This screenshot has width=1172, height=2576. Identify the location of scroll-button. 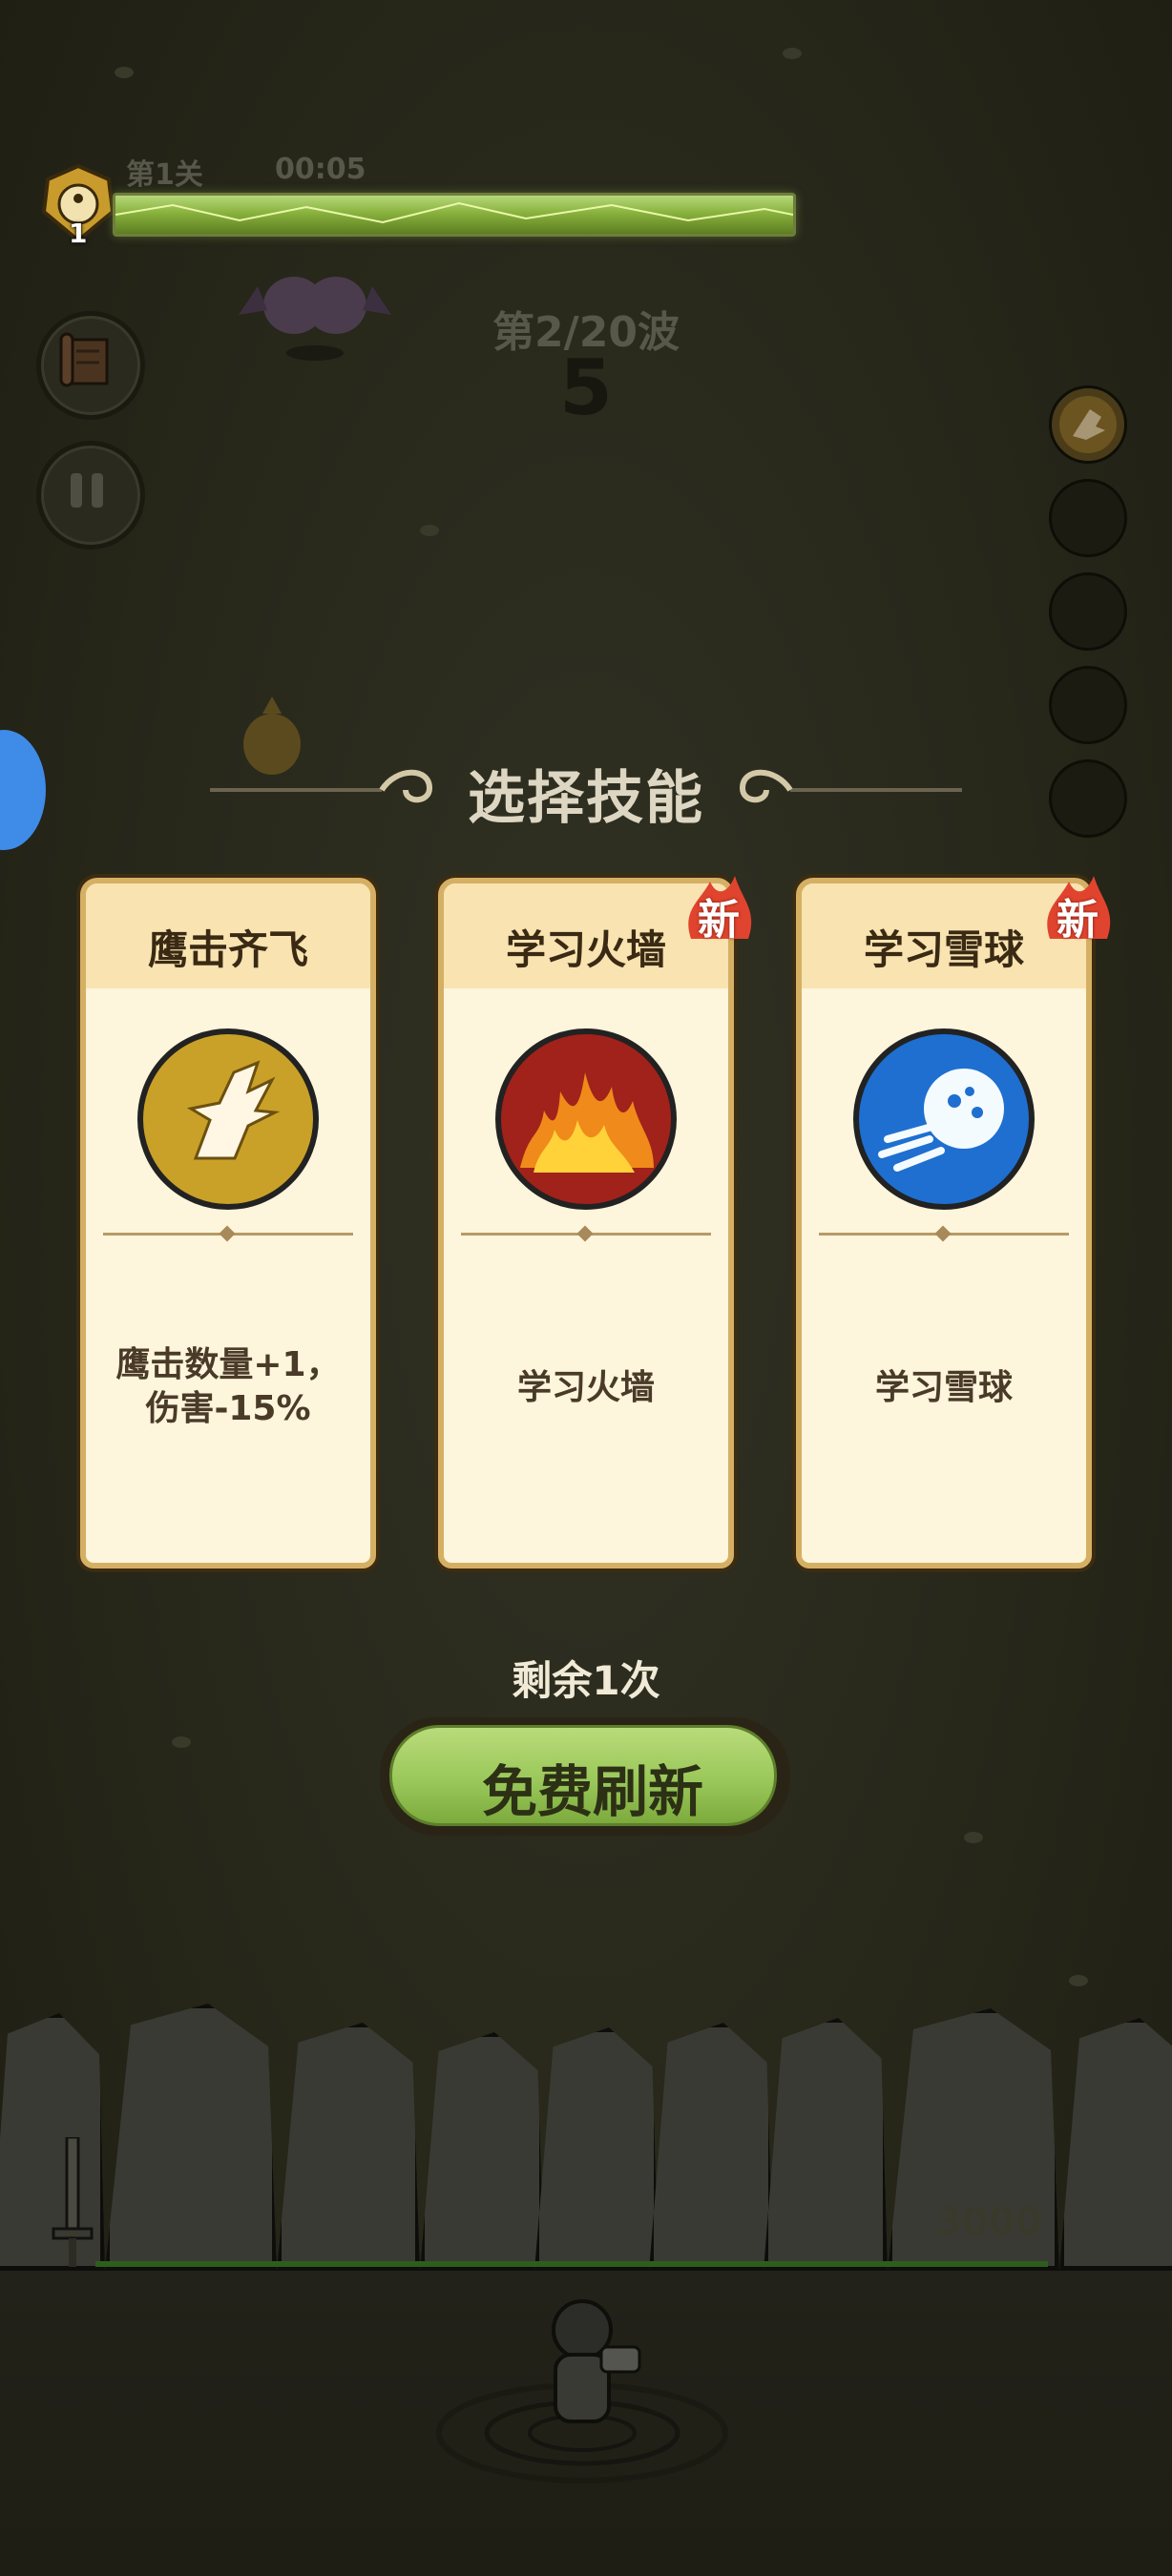
(90, 365).